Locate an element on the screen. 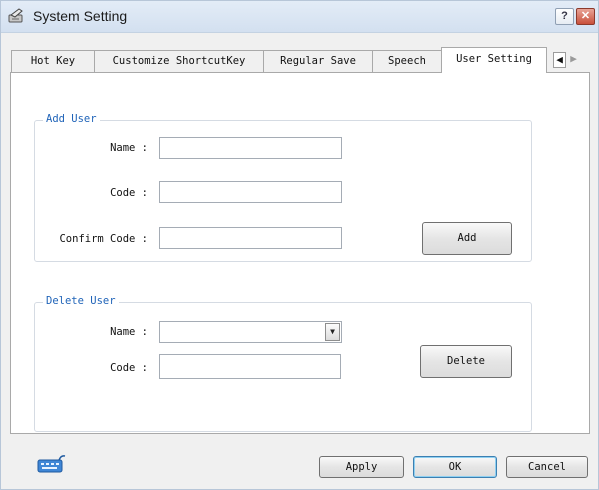  tab-customize-shortcutkey: Customize ShortcutKey is located at coordinates (179, 61).